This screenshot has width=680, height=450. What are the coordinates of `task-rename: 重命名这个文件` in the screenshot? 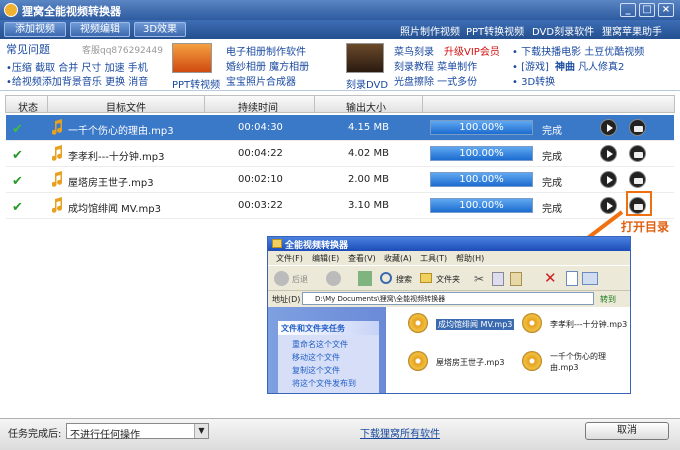 It's located at (320, 344).